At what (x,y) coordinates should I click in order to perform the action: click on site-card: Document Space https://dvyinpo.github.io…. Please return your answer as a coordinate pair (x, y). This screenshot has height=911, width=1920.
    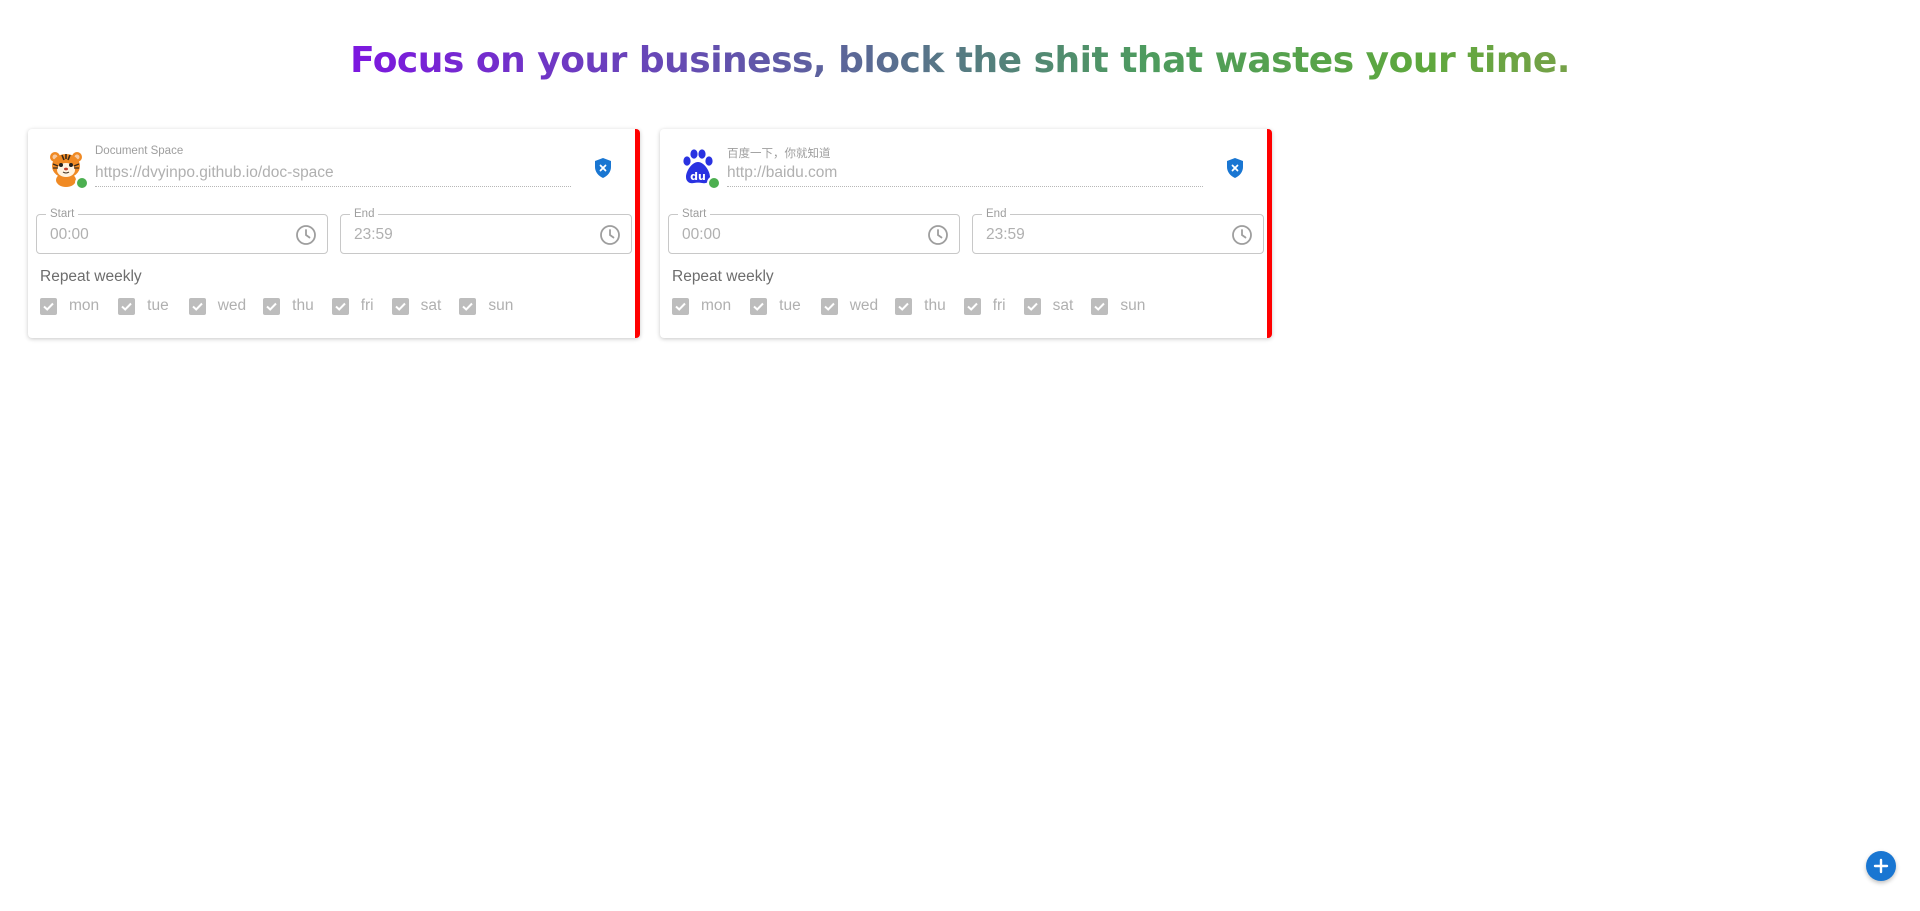
    Looking at the image, I should click on (334, 233).